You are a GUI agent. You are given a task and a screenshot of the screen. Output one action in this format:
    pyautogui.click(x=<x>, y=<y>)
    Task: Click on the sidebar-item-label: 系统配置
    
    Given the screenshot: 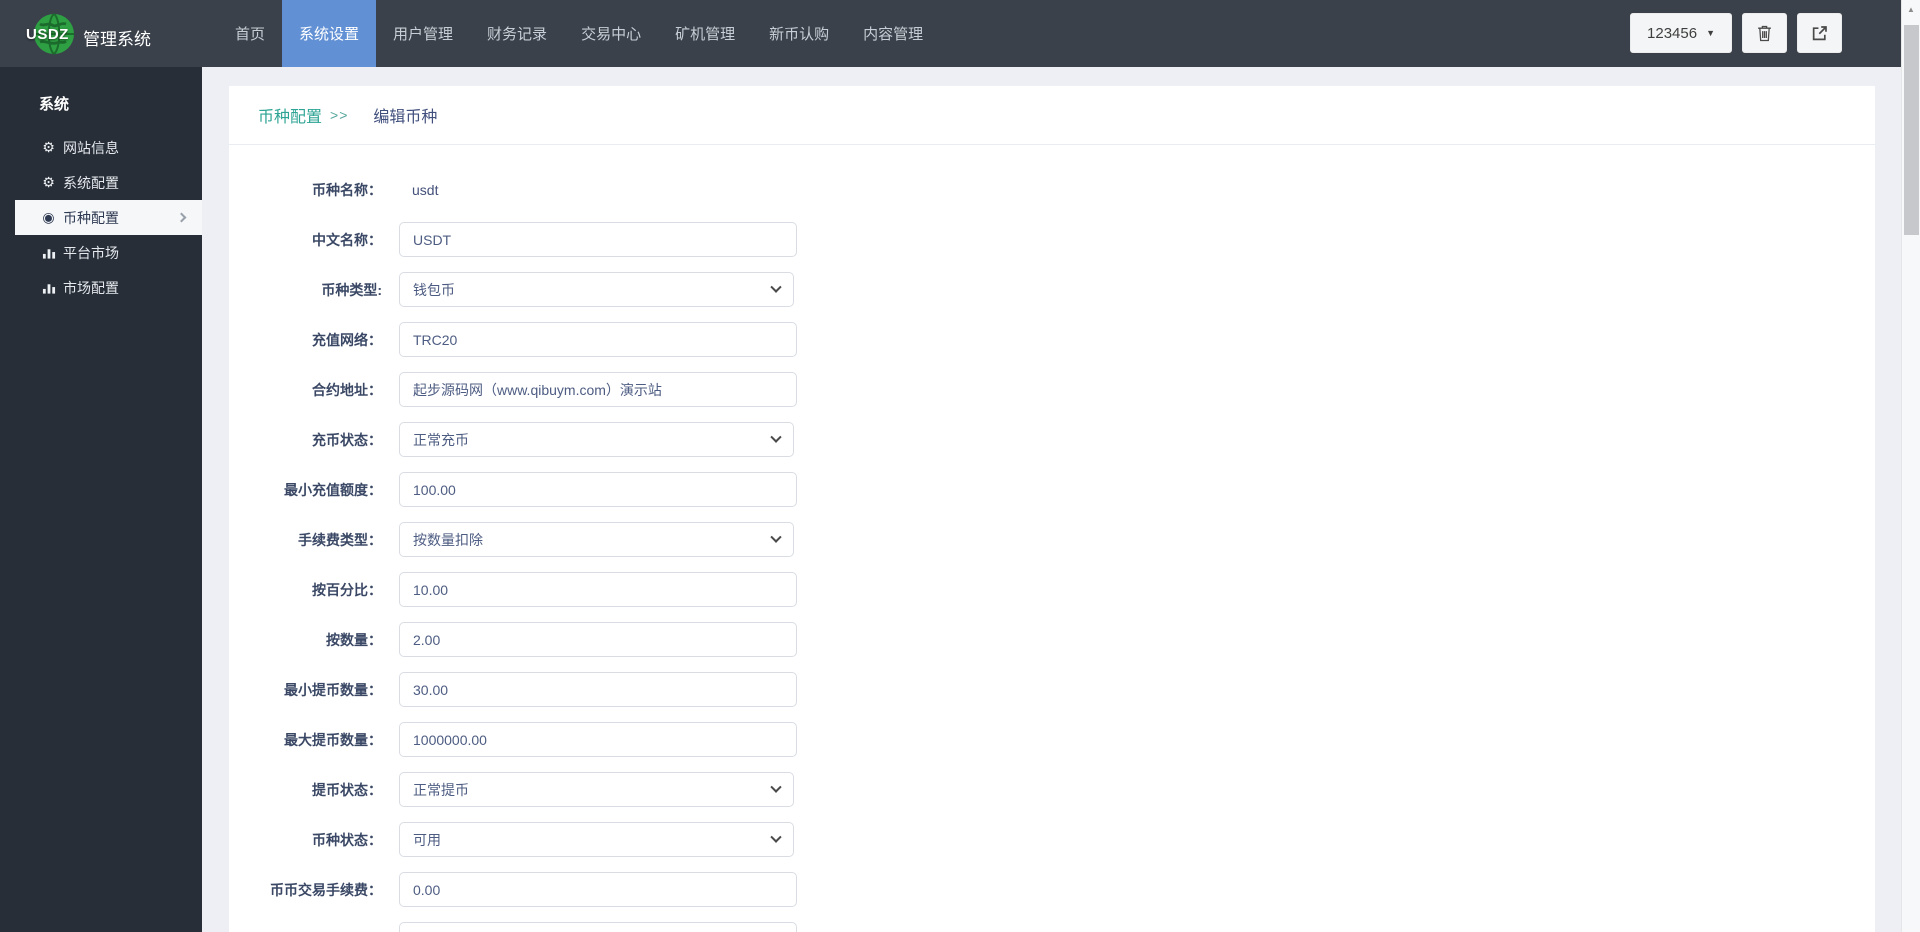 What is the action you would take?
    pyautogui.click(x=91, y=182)
    